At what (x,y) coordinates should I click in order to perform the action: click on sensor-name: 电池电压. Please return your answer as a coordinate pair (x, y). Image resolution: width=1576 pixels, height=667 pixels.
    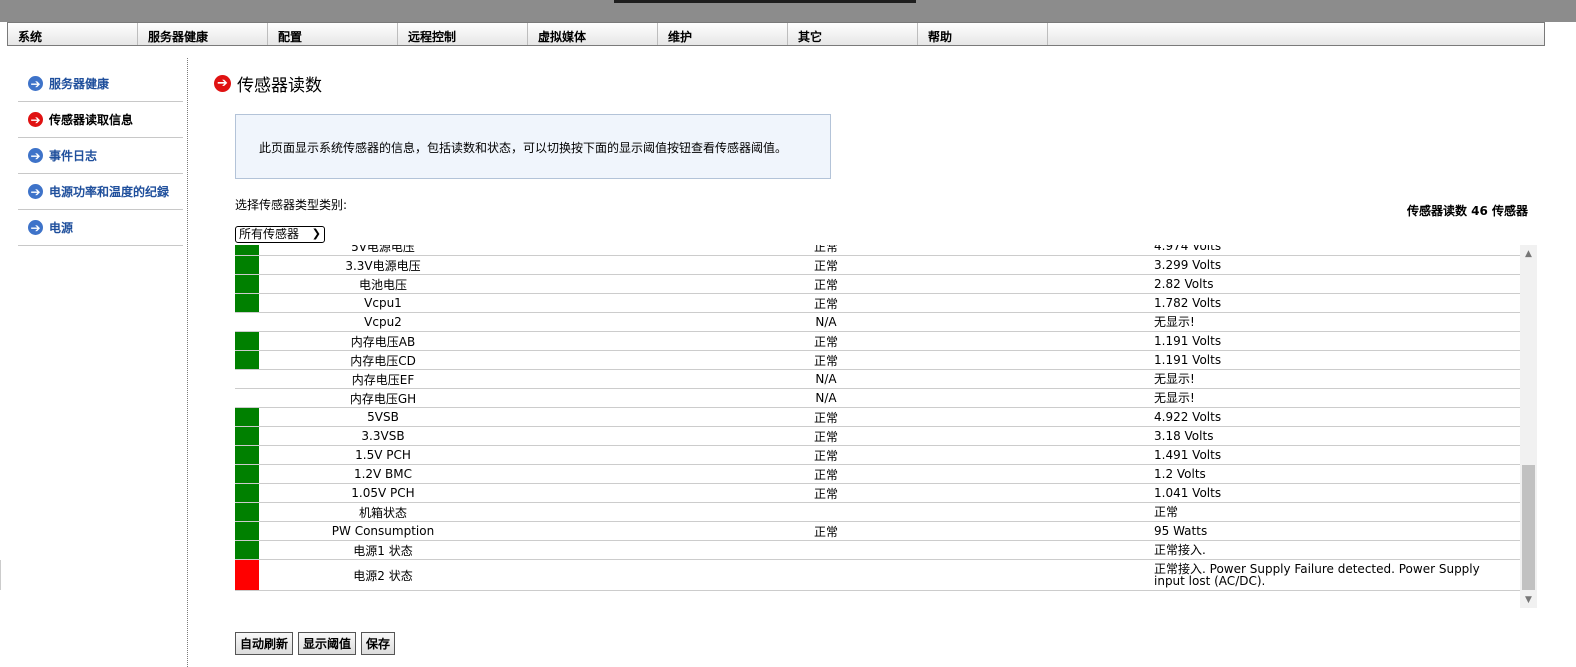
    Looking at the image, I should click on (382, 284).